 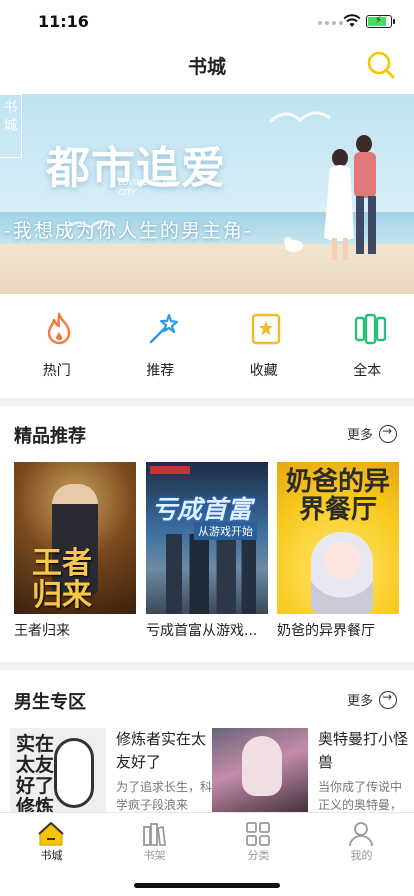 I want to click on book-title: 奥特曼打小怪兽, so click(x=363, y=750).